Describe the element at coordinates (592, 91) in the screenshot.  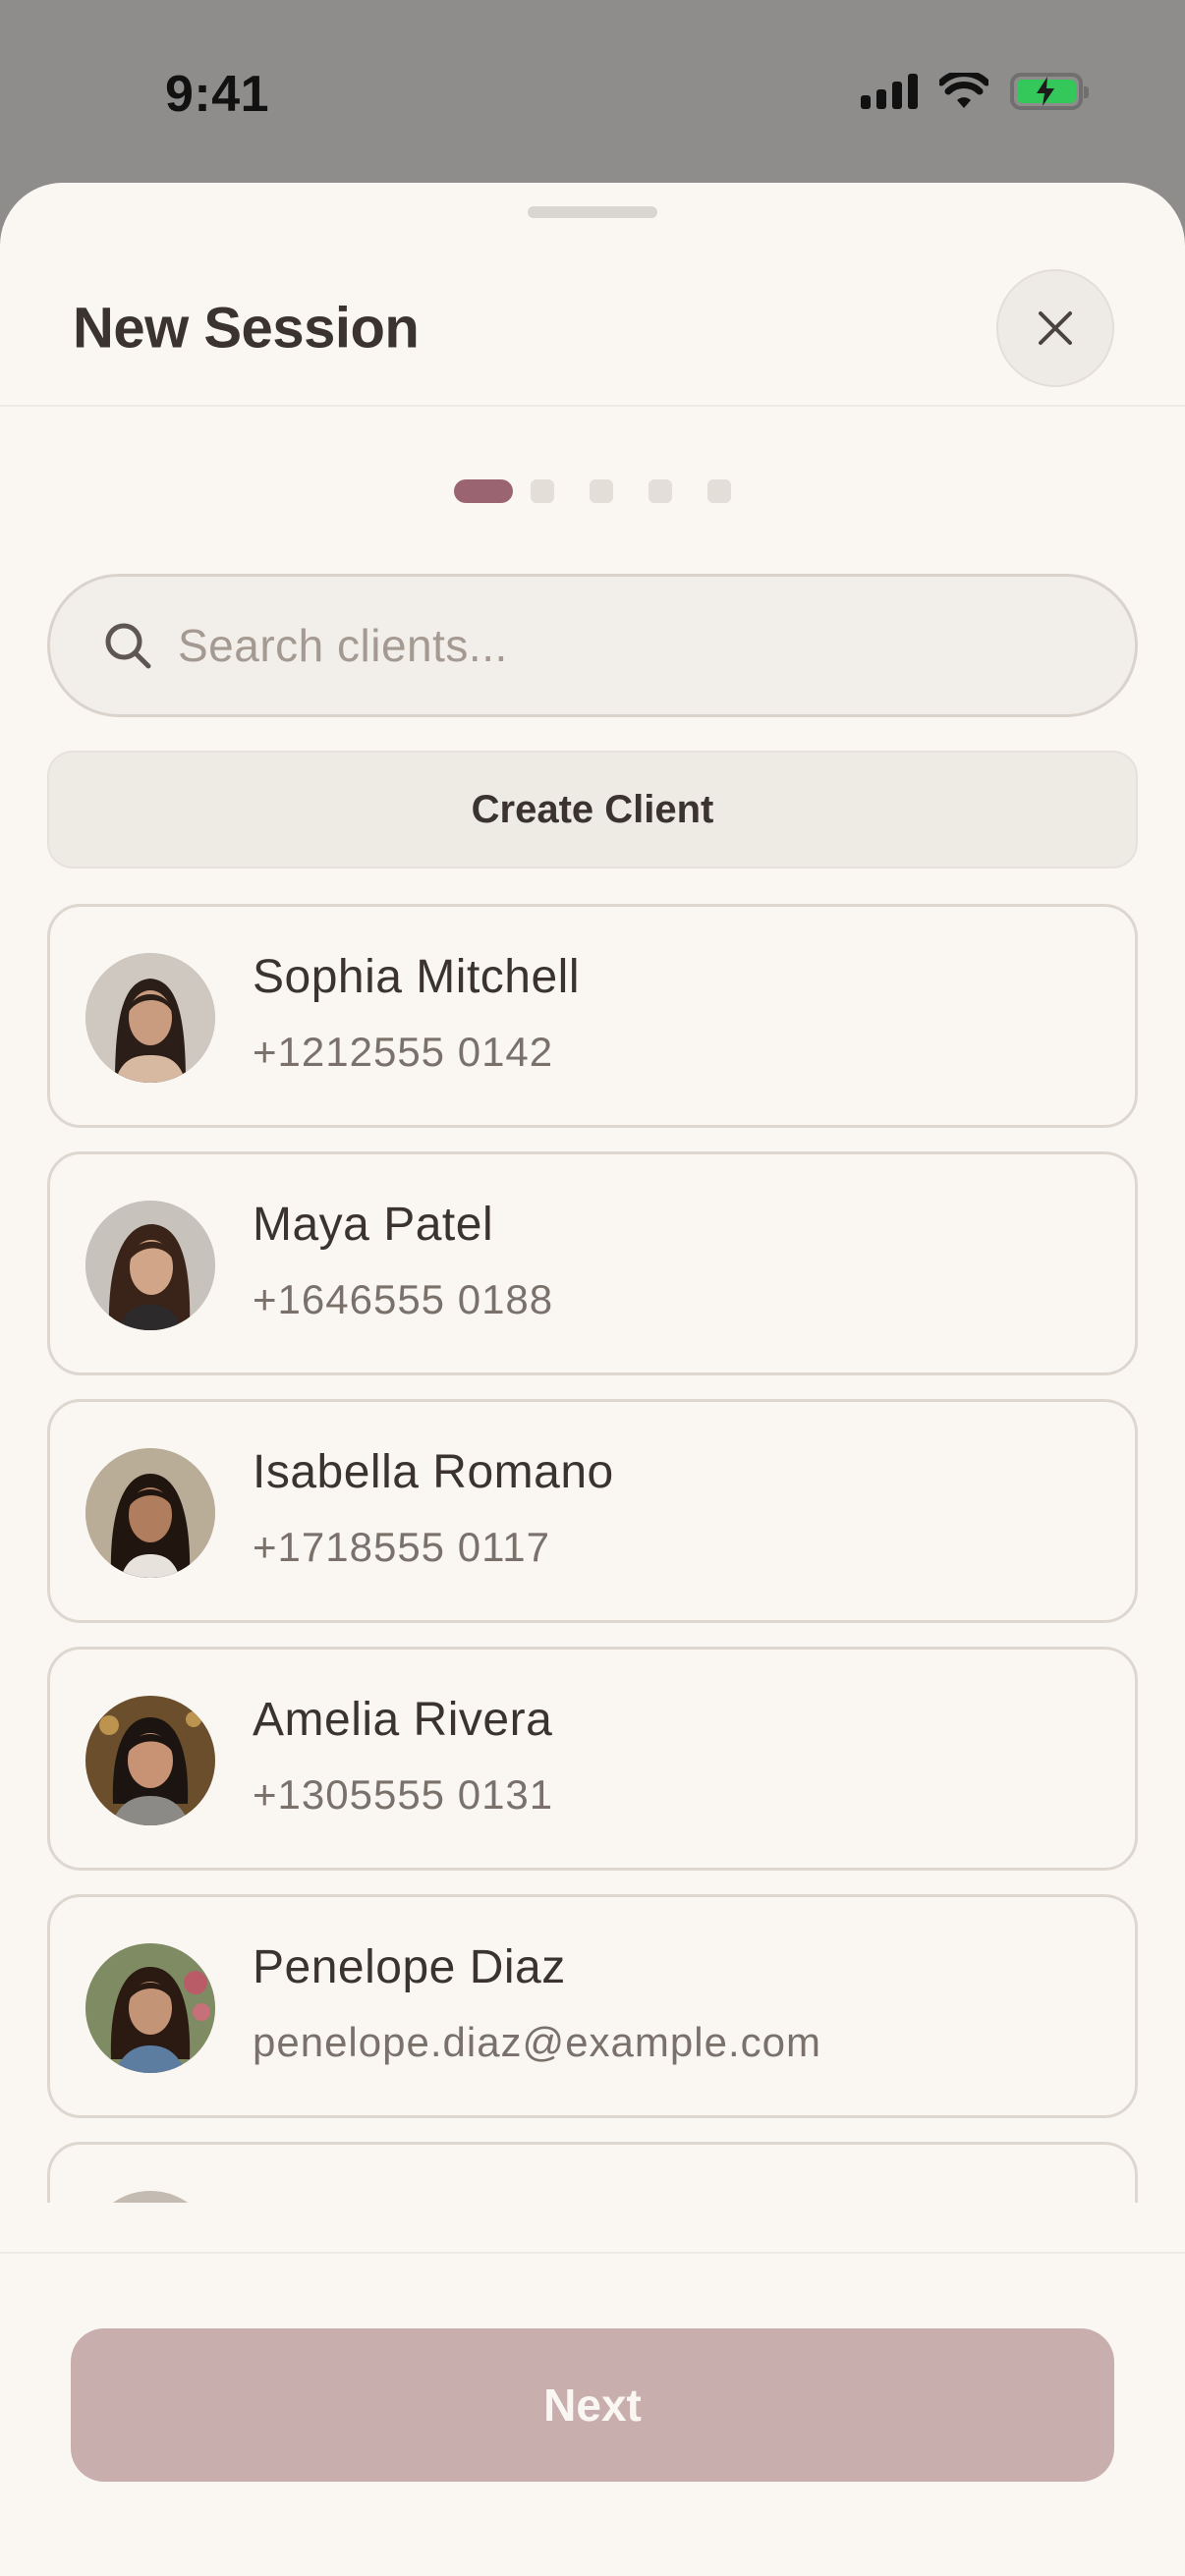
I see `status-bar: 9:41` at that location.